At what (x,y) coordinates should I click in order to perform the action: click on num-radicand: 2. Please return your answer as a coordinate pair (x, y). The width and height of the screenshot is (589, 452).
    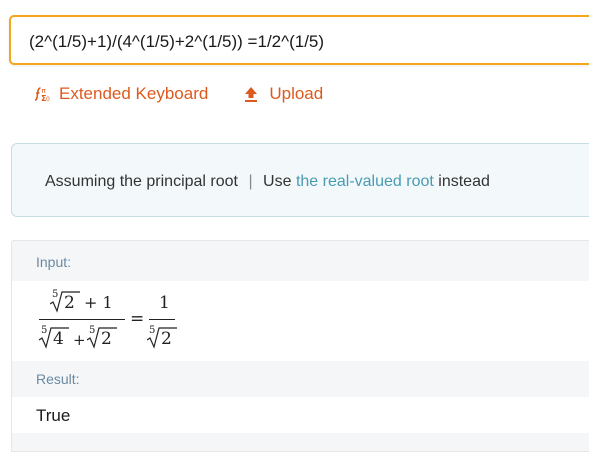
    Looking at the image, I should click on (69, 303).